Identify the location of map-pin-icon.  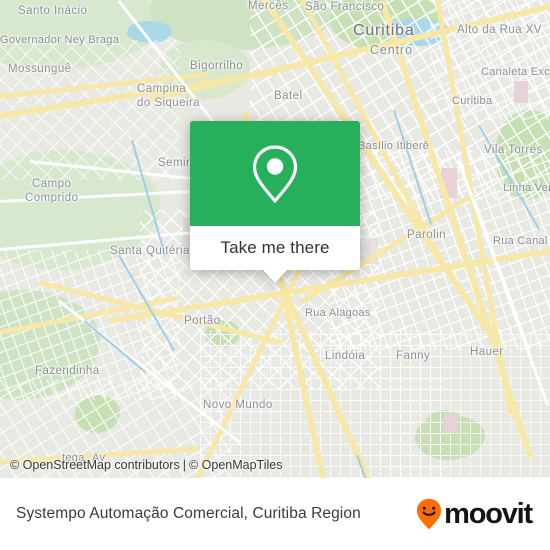
(275, 173).